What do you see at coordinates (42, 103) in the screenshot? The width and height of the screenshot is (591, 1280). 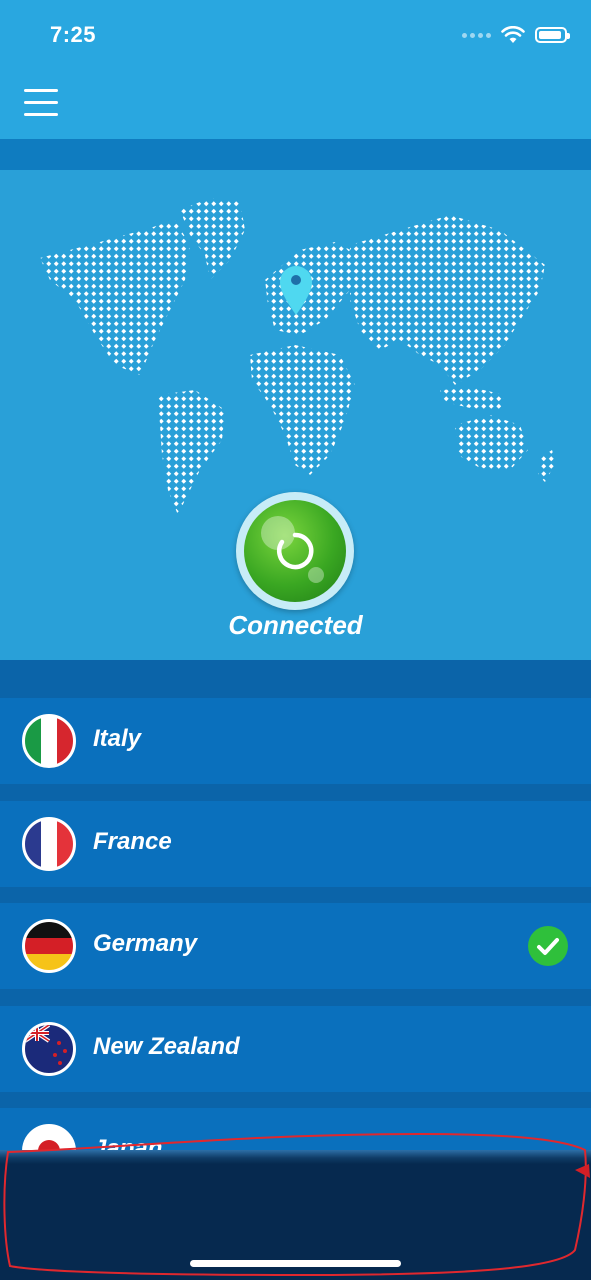 I see `menu-button` at bounding box center [42, 103].